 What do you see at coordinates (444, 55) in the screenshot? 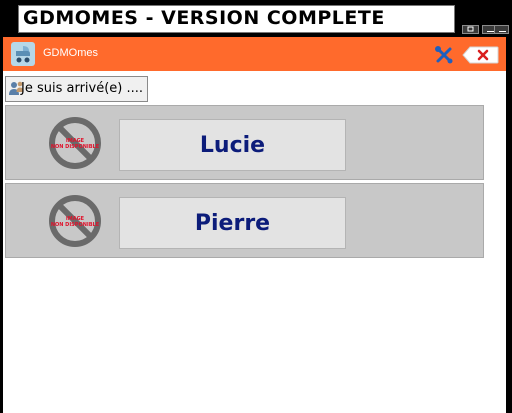
I see `tools-icon` at bounding box center [444, 55].